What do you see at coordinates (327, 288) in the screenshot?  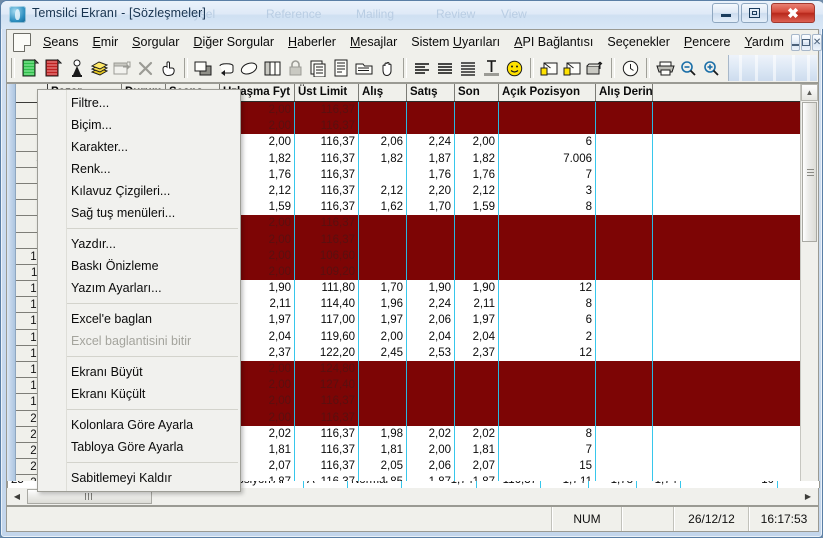 I see `cell-ust: 111,80` at bounding box center [327, 288].